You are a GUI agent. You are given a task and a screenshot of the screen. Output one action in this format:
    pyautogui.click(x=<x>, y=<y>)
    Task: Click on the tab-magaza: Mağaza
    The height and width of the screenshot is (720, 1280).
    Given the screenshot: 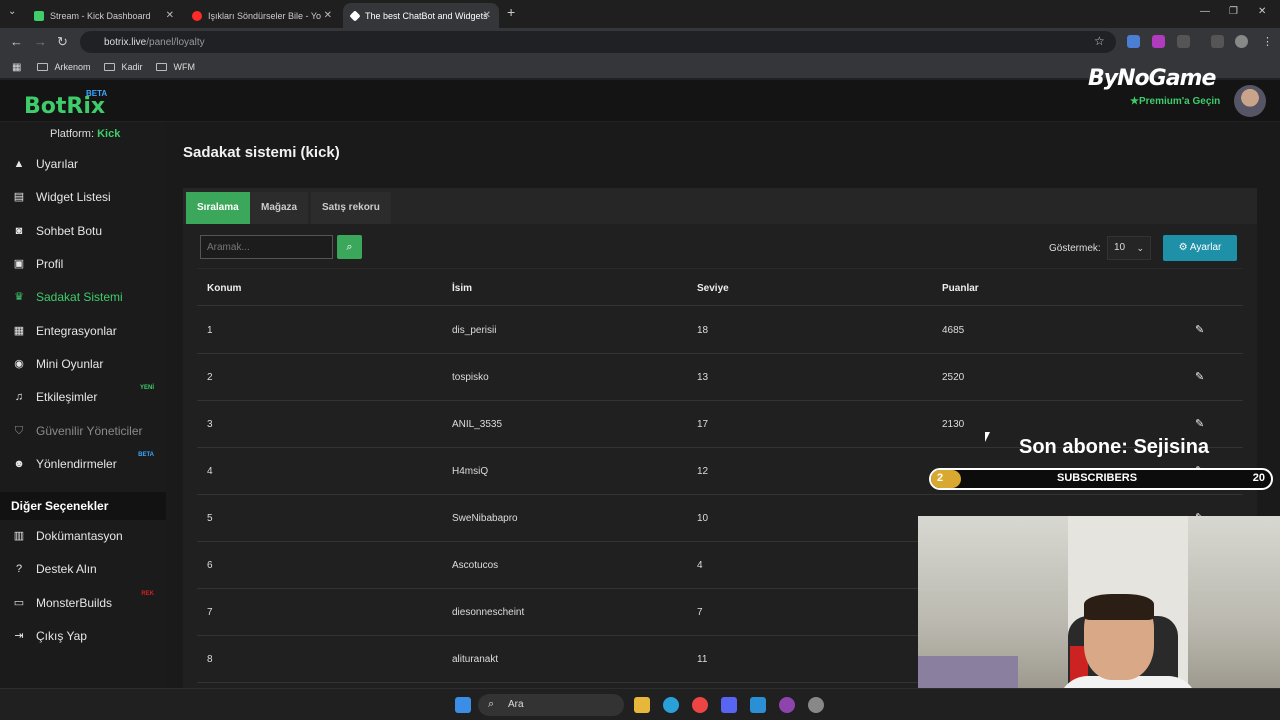 What is the action you would take?
    pyautogui.click(x=279, y=208)
    